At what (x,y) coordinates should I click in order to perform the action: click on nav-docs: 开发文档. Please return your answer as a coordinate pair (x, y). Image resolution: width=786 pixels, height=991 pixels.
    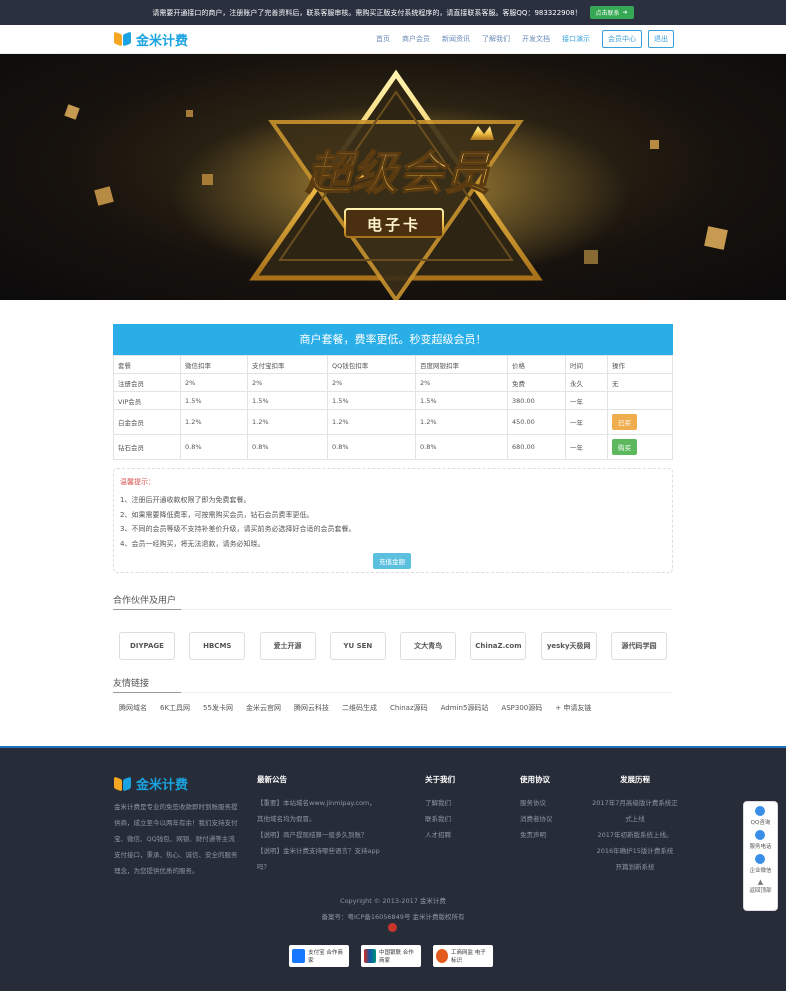
    Looking at the image, I should click on (536, 39).